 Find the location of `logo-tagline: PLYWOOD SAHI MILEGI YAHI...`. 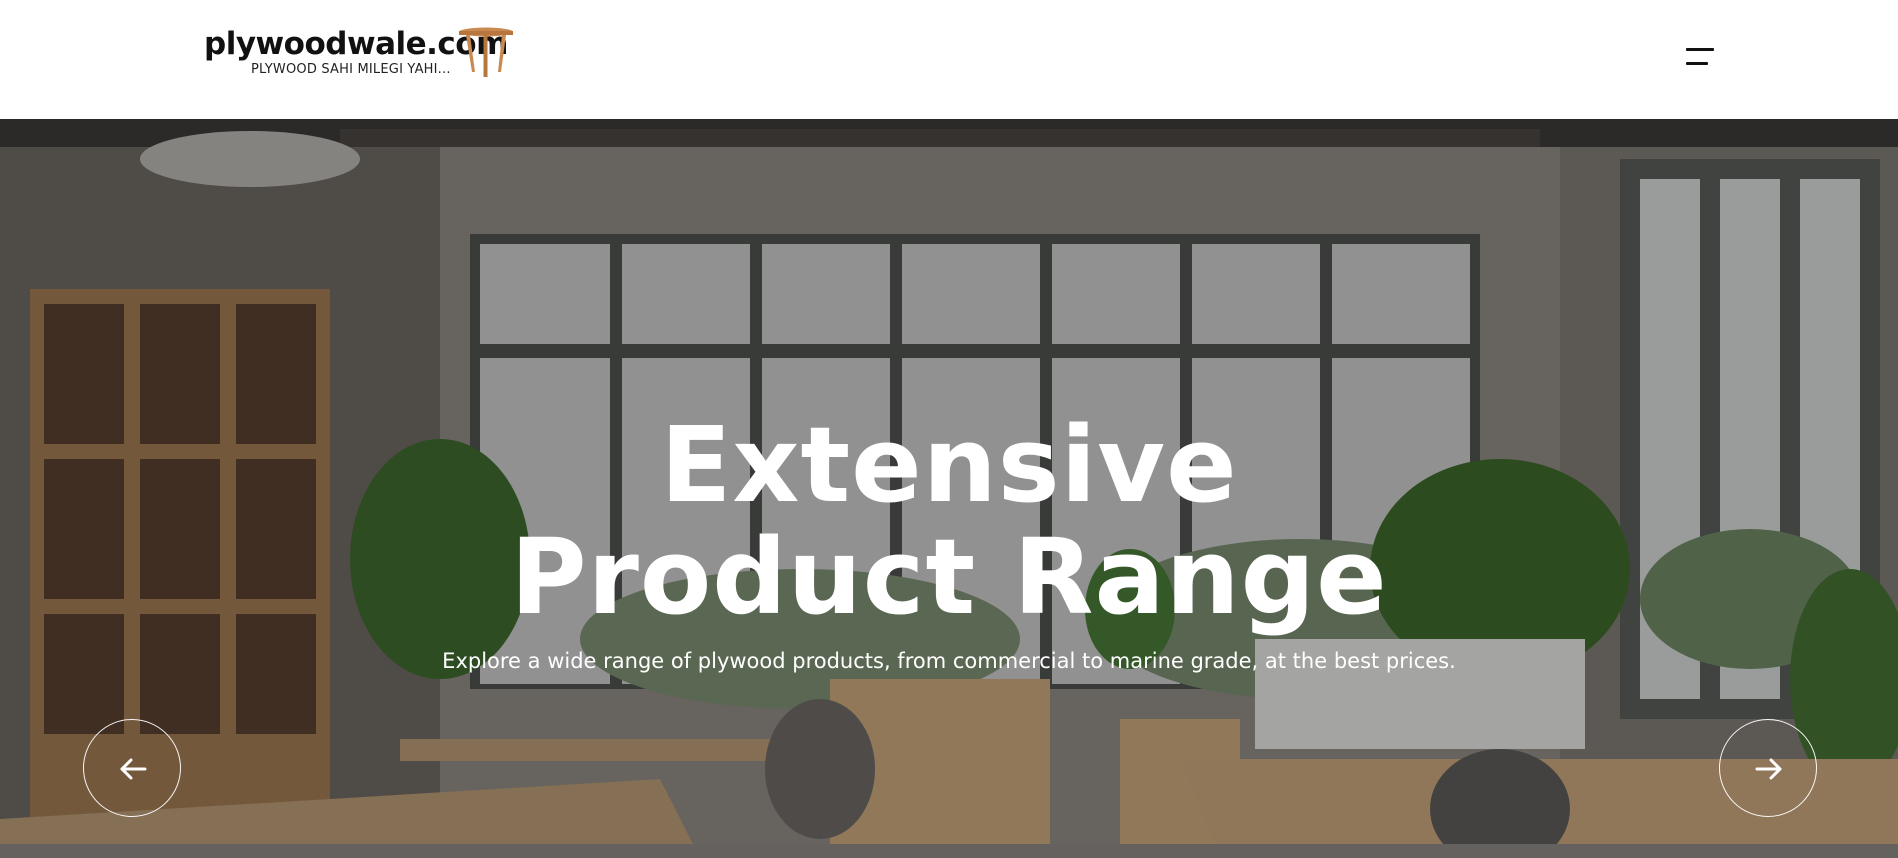

logo-tagline: PLYWOOD SAHI MILEGI YAHI... is located at coordinates (351, 69).